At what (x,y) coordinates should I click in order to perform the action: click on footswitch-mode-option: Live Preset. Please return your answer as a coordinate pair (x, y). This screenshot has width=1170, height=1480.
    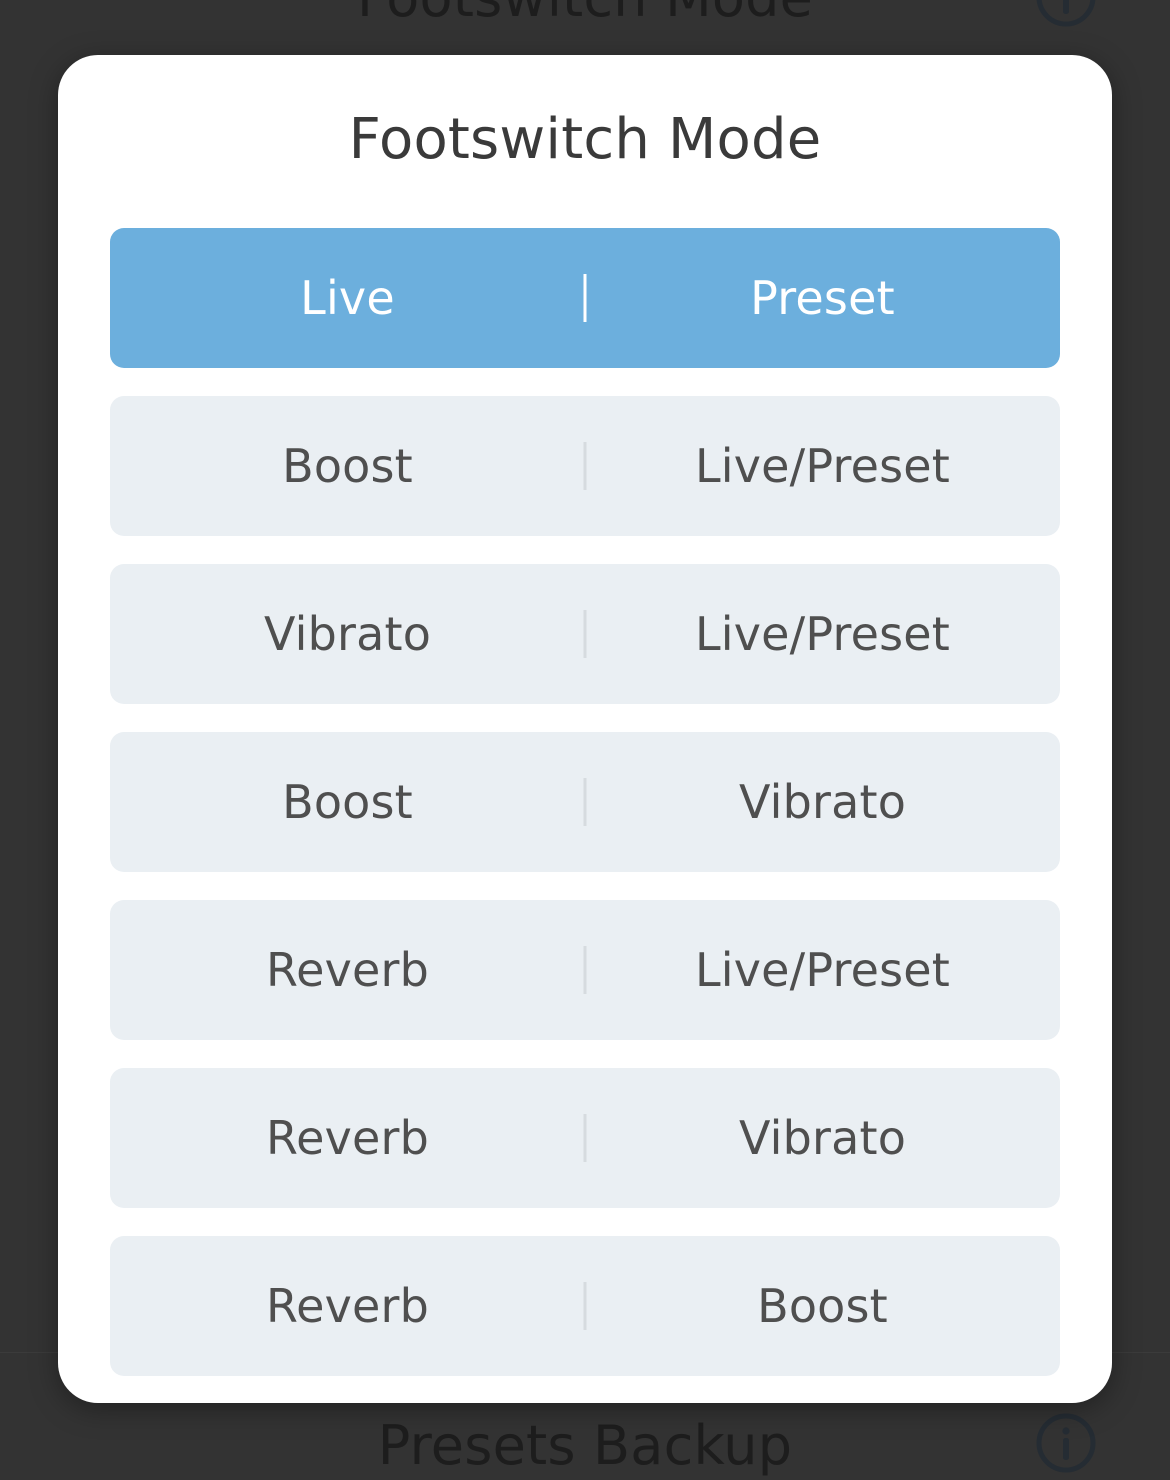
    Looking at the image, I should click on (585, 298).